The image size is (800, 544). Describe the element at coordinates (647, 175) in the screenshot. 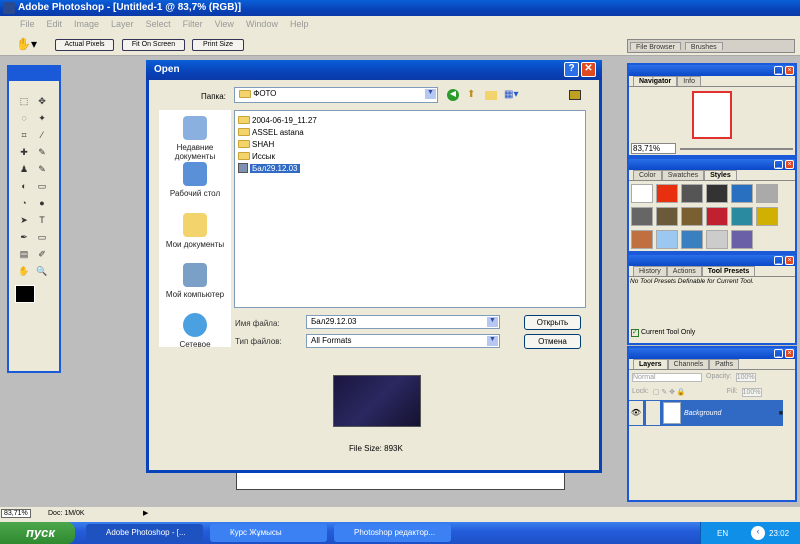

I see `tab-color: Color` at that location.